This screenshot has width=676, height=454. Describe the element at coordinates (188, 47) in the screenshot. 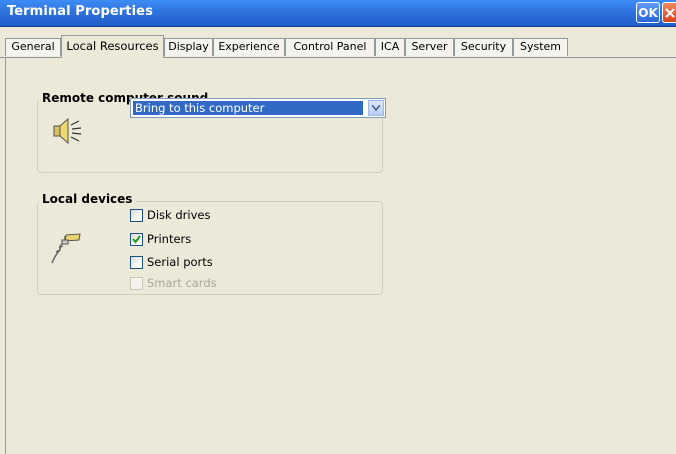

I see `tab-display: Display` at that location.